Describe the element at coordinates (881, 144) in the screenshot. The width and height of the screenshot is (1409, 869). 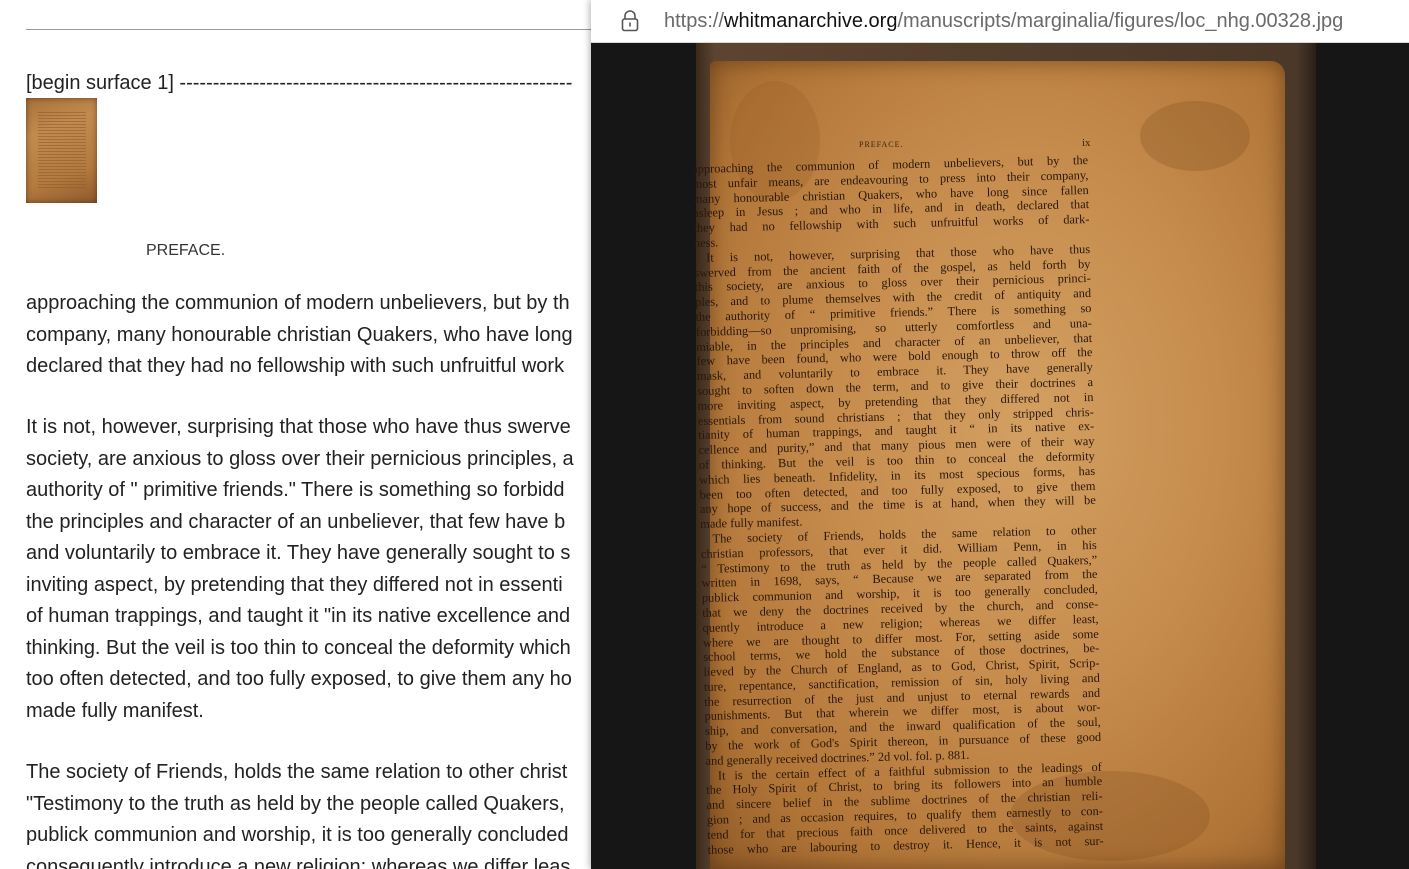
I see `running-head: PREFACE.` at that location.